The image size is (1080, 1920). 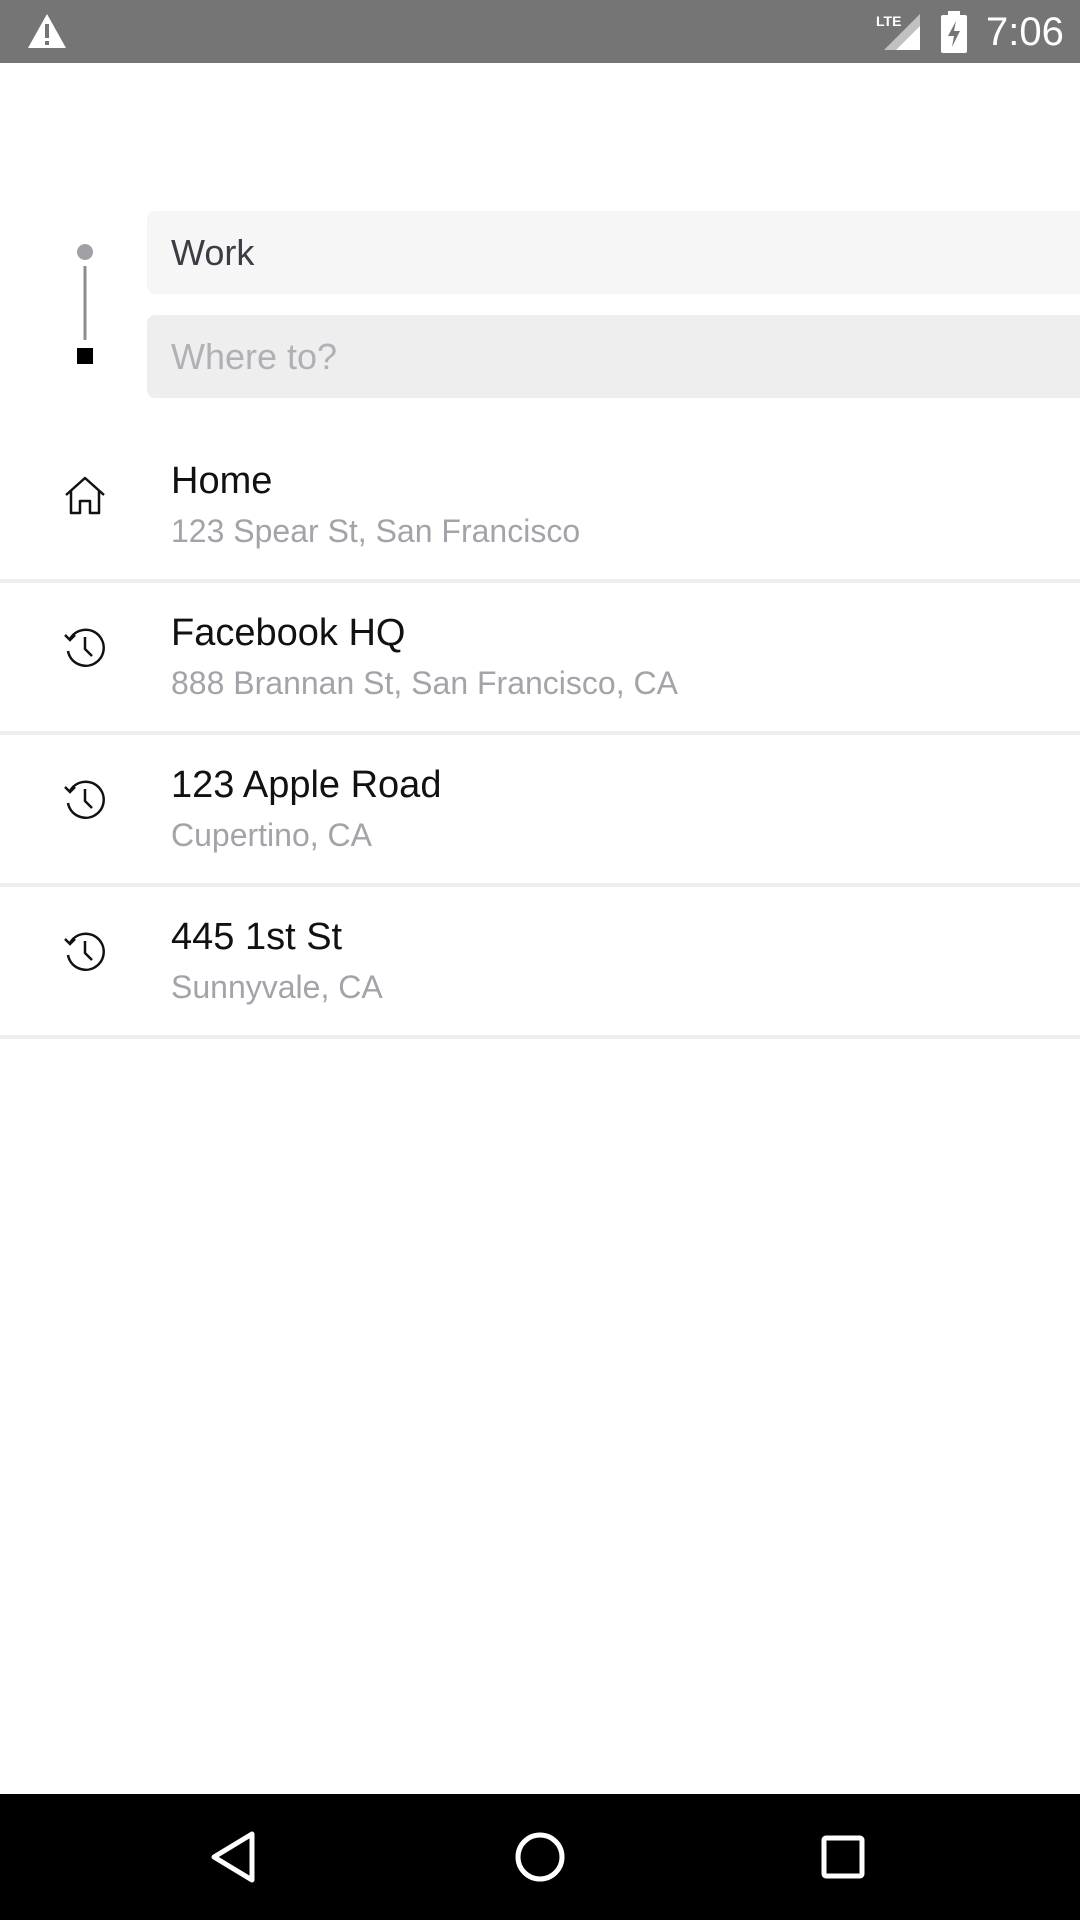 What do you see at coordinates (613, 252) in the screenshot?
I see `origin-input: Work` at bounding box center [613, 252].